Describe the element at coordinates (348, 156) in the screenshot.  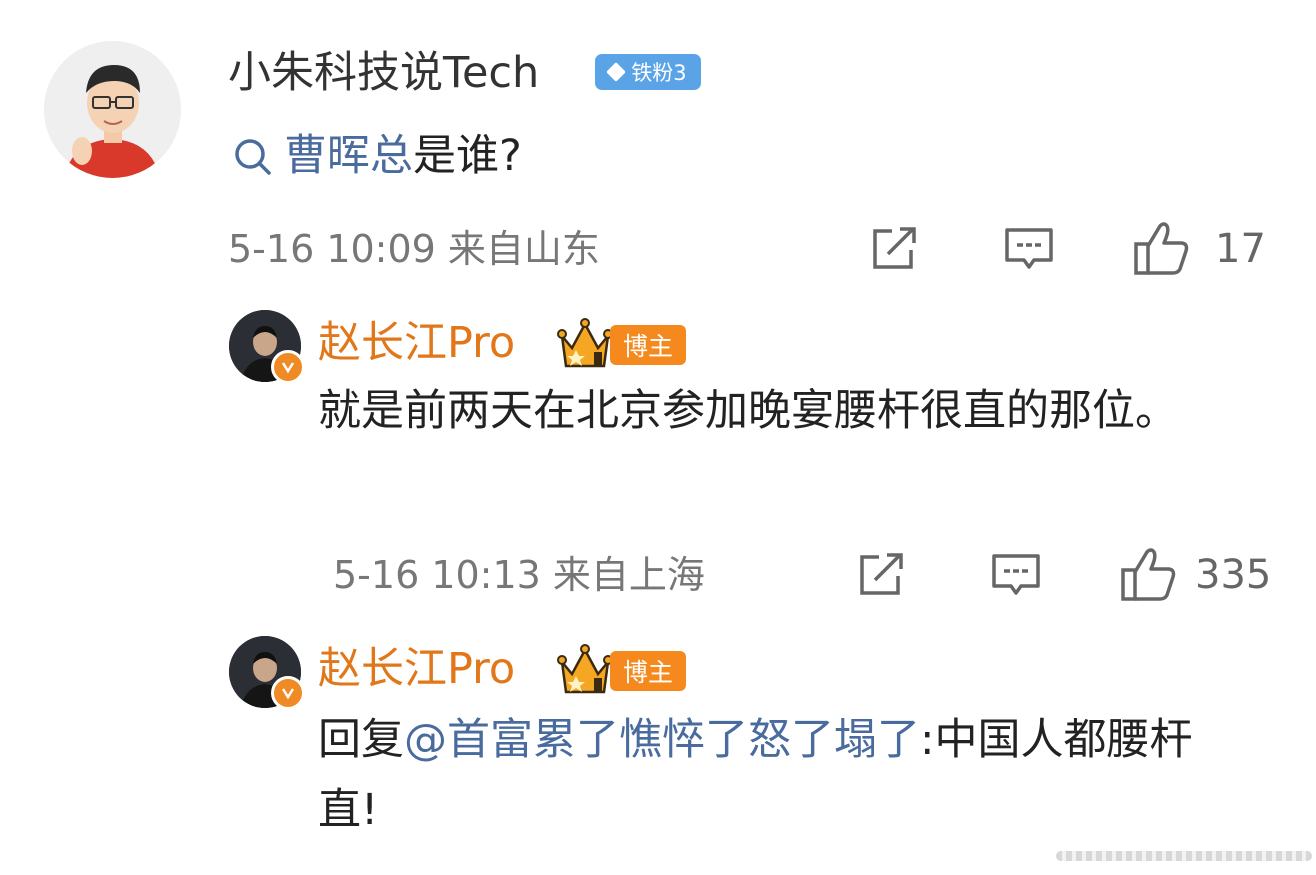
I see `topic-link: 曹晖总` at that location.